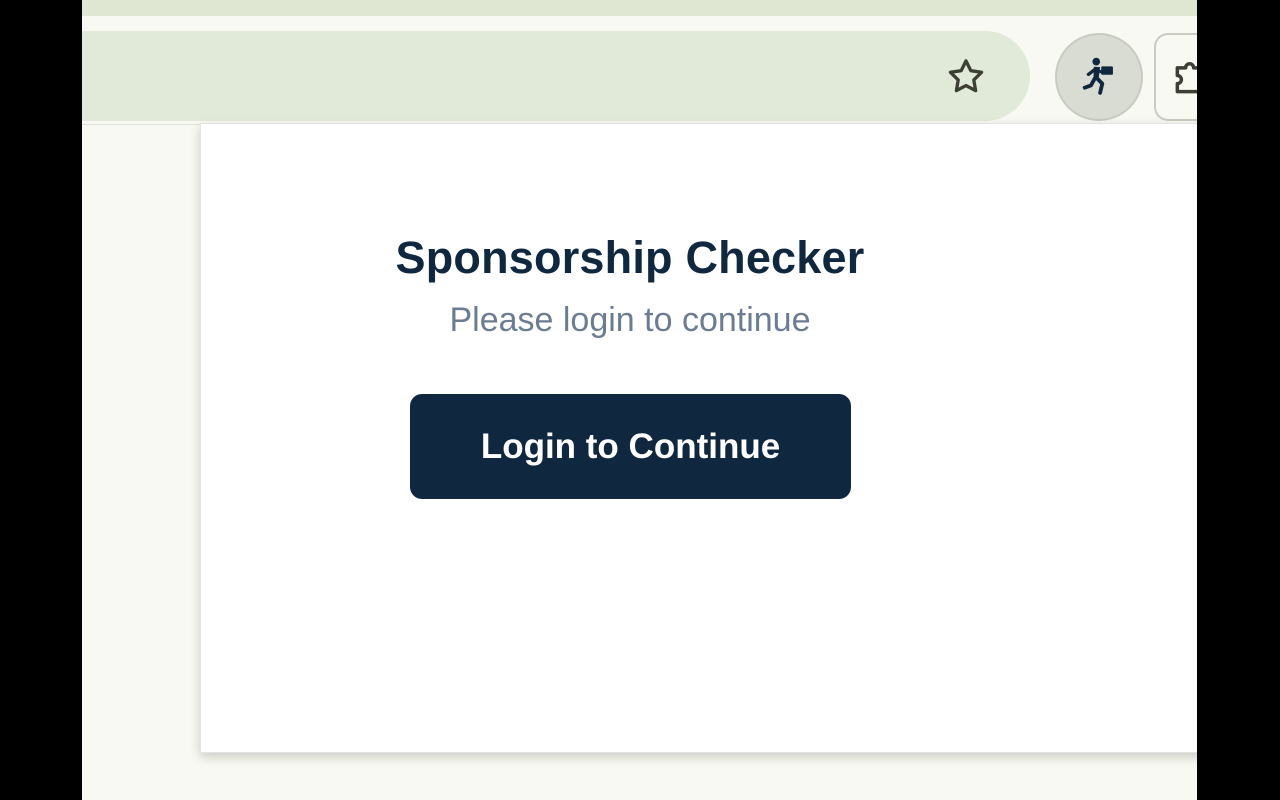 This screenshot has width=1280, height=800. I want to click on running-person-icon, so click(1097, 76).